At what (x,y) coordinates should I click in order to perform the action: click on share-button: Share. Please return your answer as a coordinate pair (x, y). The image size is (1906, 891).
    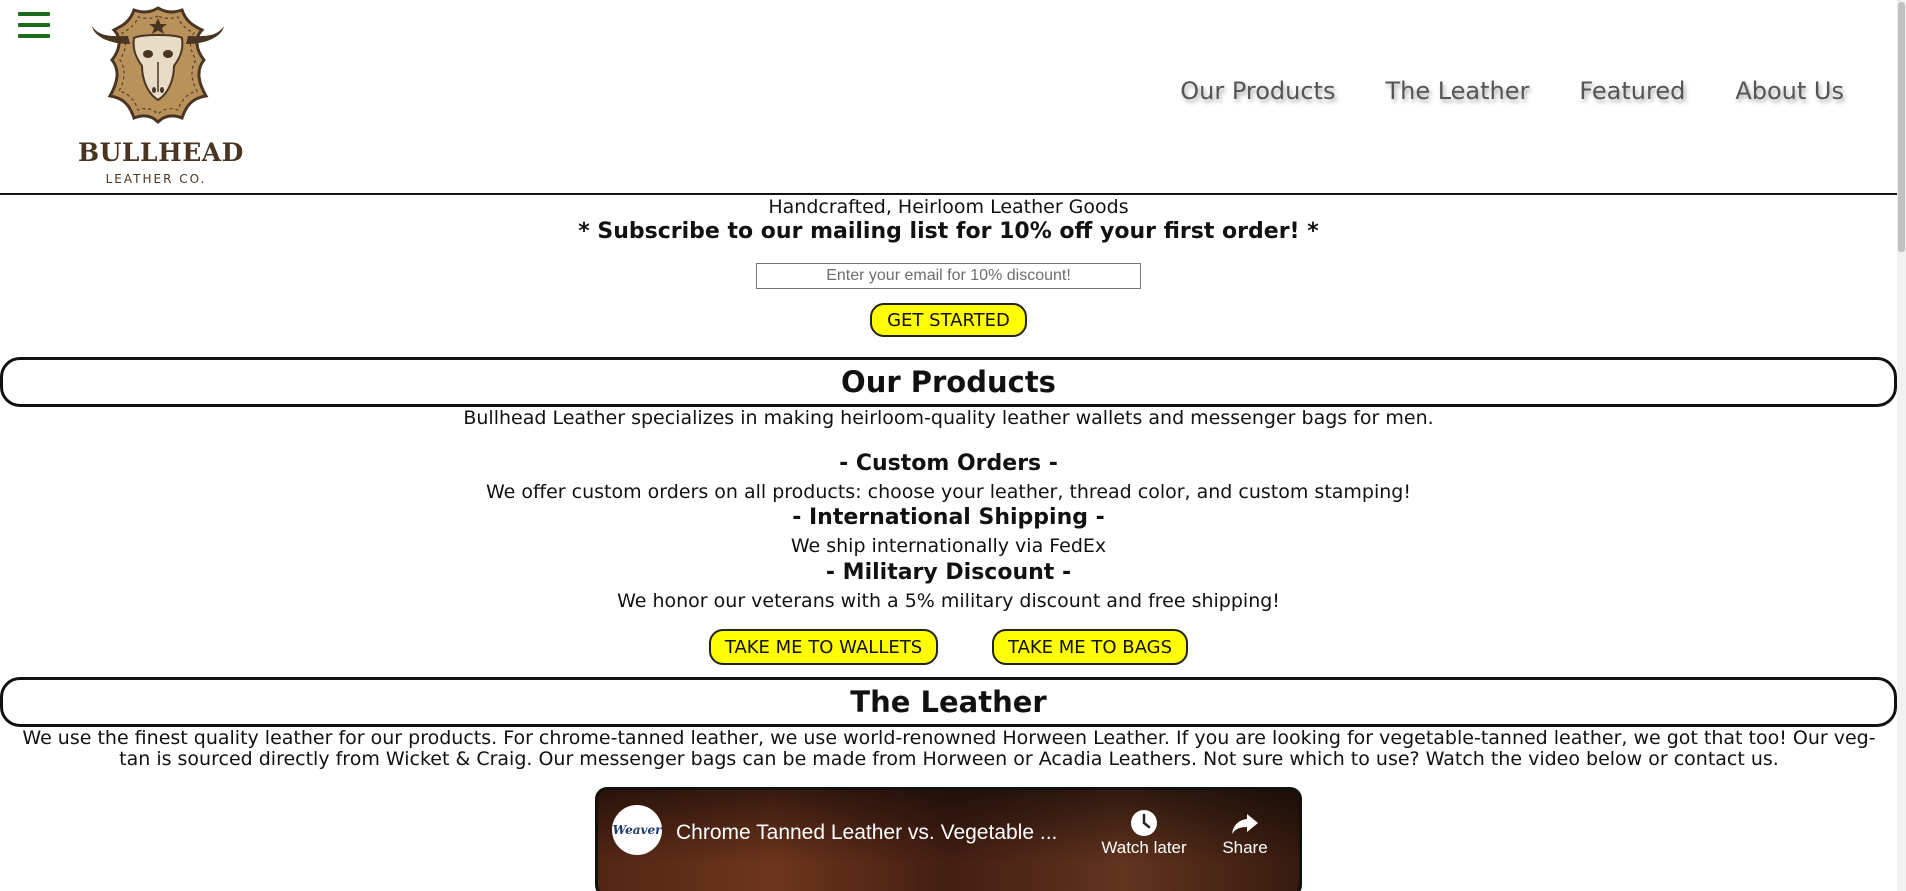
    Looking at the image, I should click on (1245, 833).